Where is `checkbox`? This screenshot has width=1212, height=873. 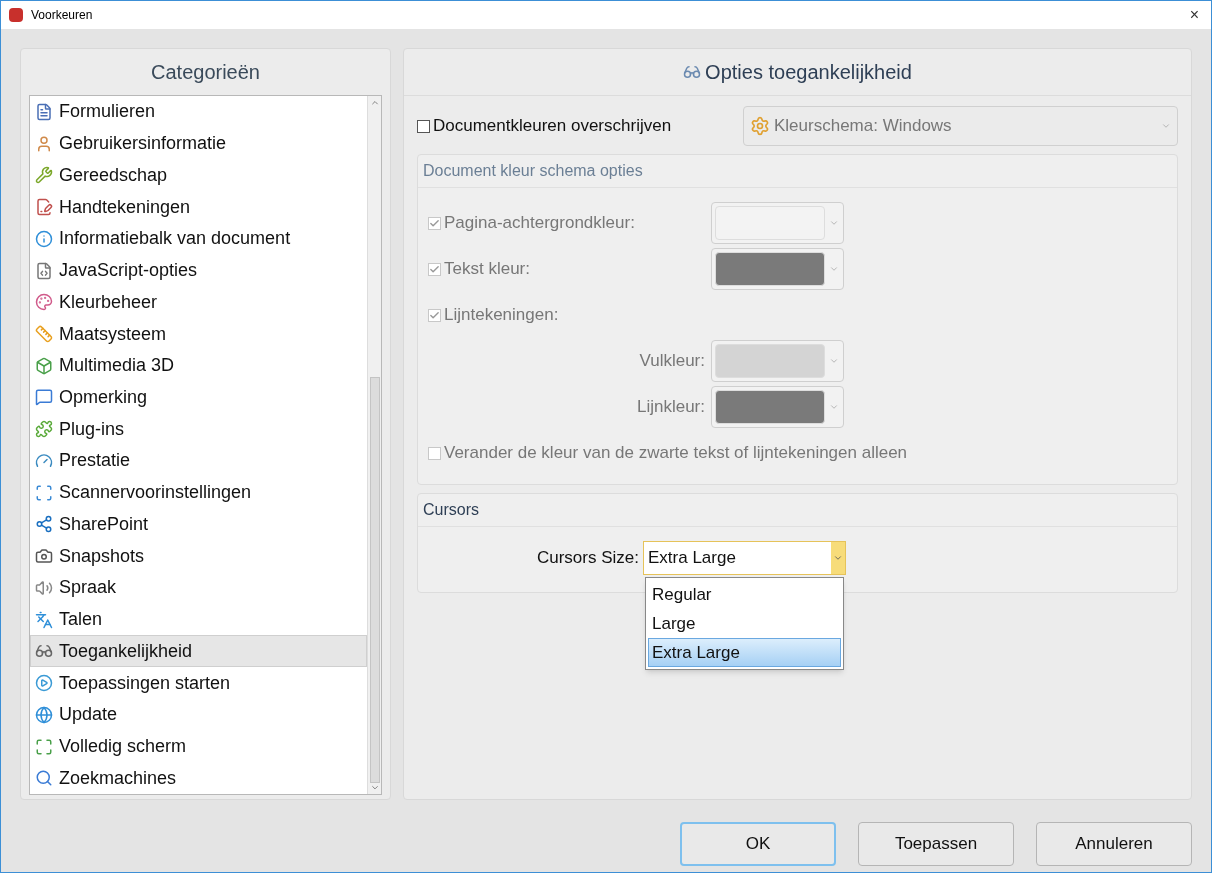 checkbox is located at coordinates (423, 126).